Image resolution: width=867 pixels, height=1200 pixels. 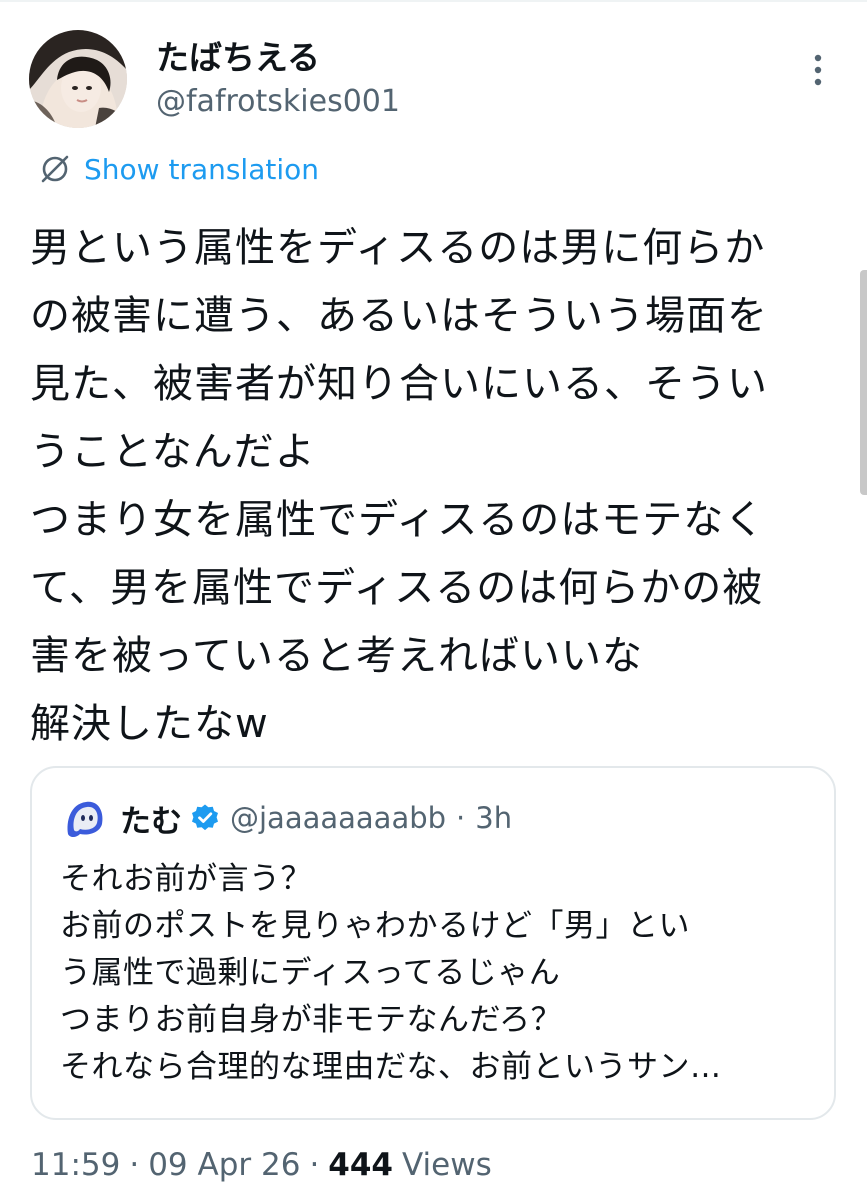 I want to click on tweet-text-line: 解決したなw, so click(x=149, y=724).